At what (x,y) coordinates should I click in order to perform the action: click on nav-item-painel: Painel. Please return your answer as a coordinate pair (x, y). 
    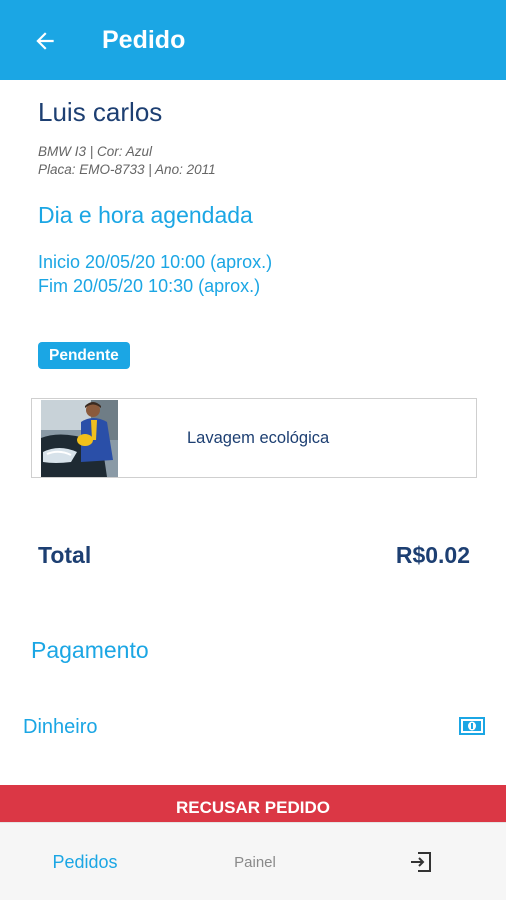
    Looking at the image, I should click on (255, 861).